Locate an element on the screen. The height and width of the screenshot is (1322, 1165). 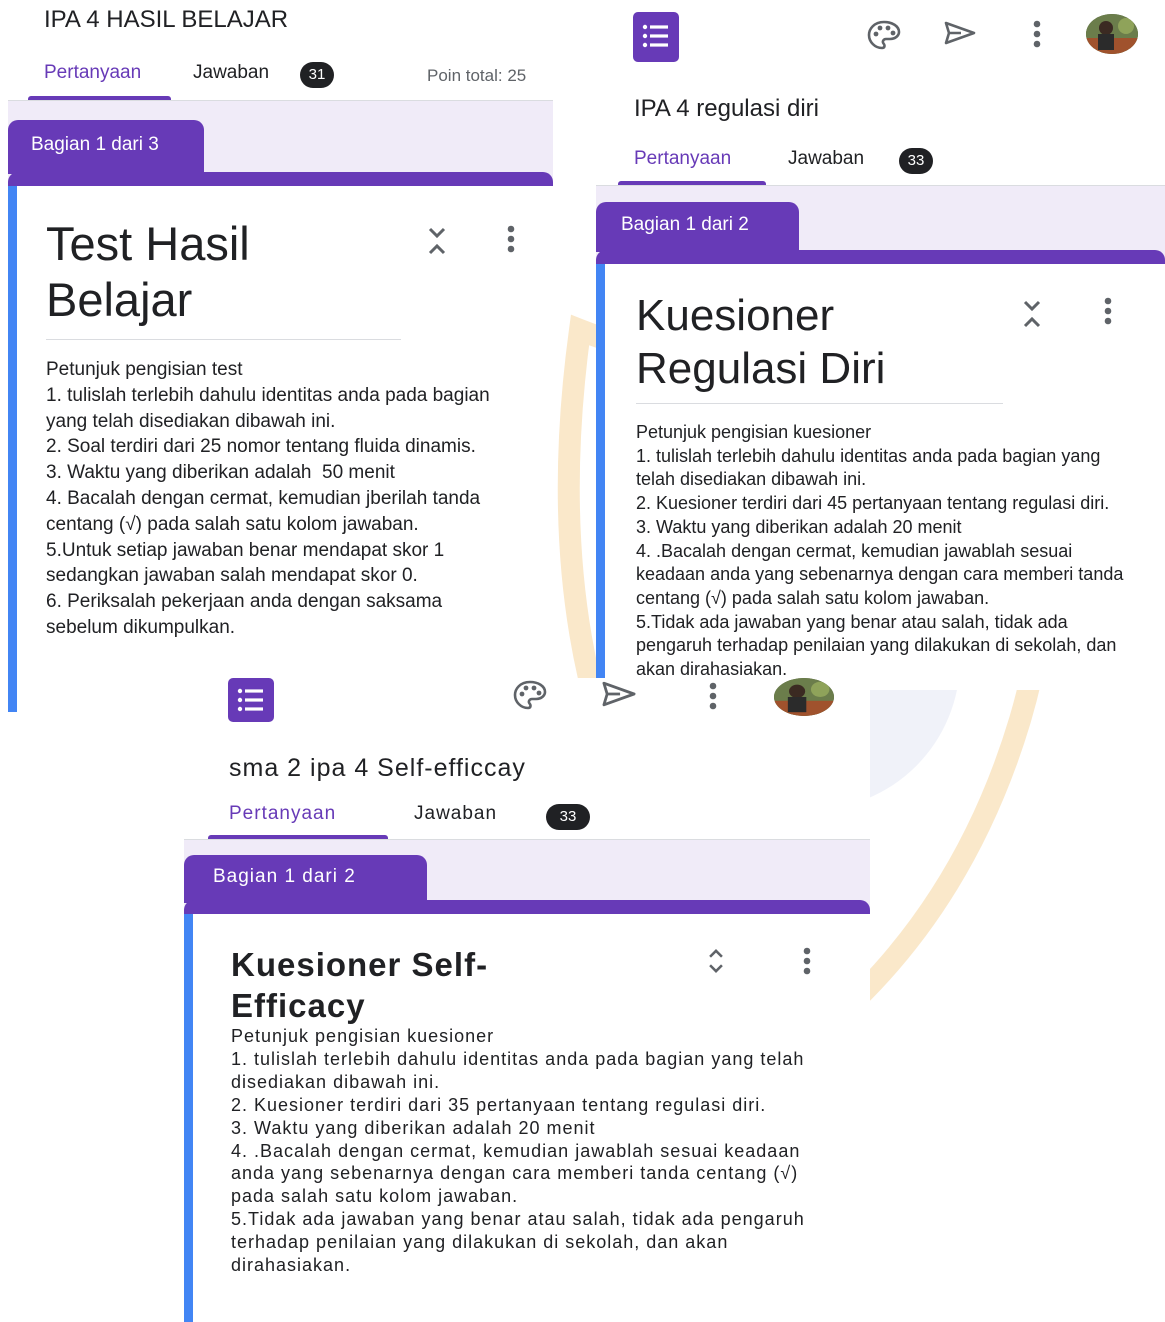
card-title: Kuesioner Self-Efficacy is located at coordinates (411, 985).